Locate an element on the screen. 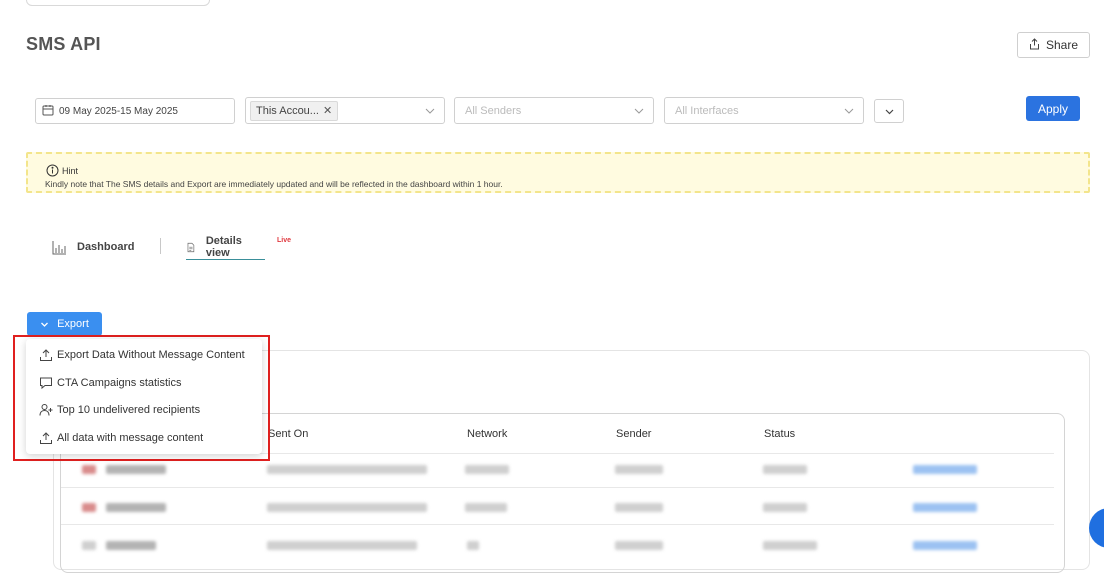  share-button: Share is located at coordinates (1053, 45).